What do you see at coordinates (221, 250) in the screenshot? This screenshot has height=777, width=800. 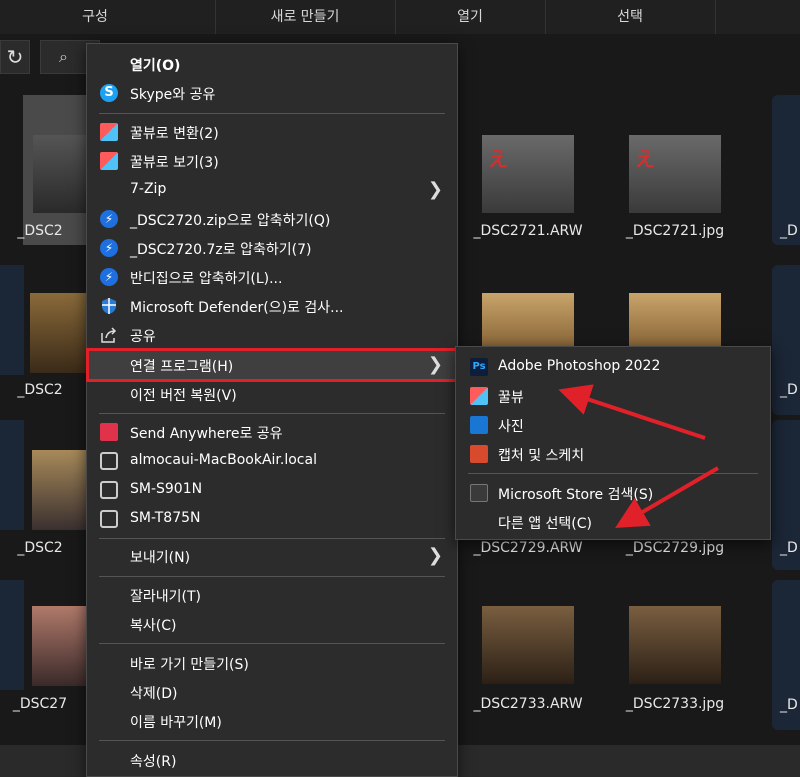 I see `menu-item-label: _DSC2720.7z로 압축하기(7)` at bounding box center [221, 250].